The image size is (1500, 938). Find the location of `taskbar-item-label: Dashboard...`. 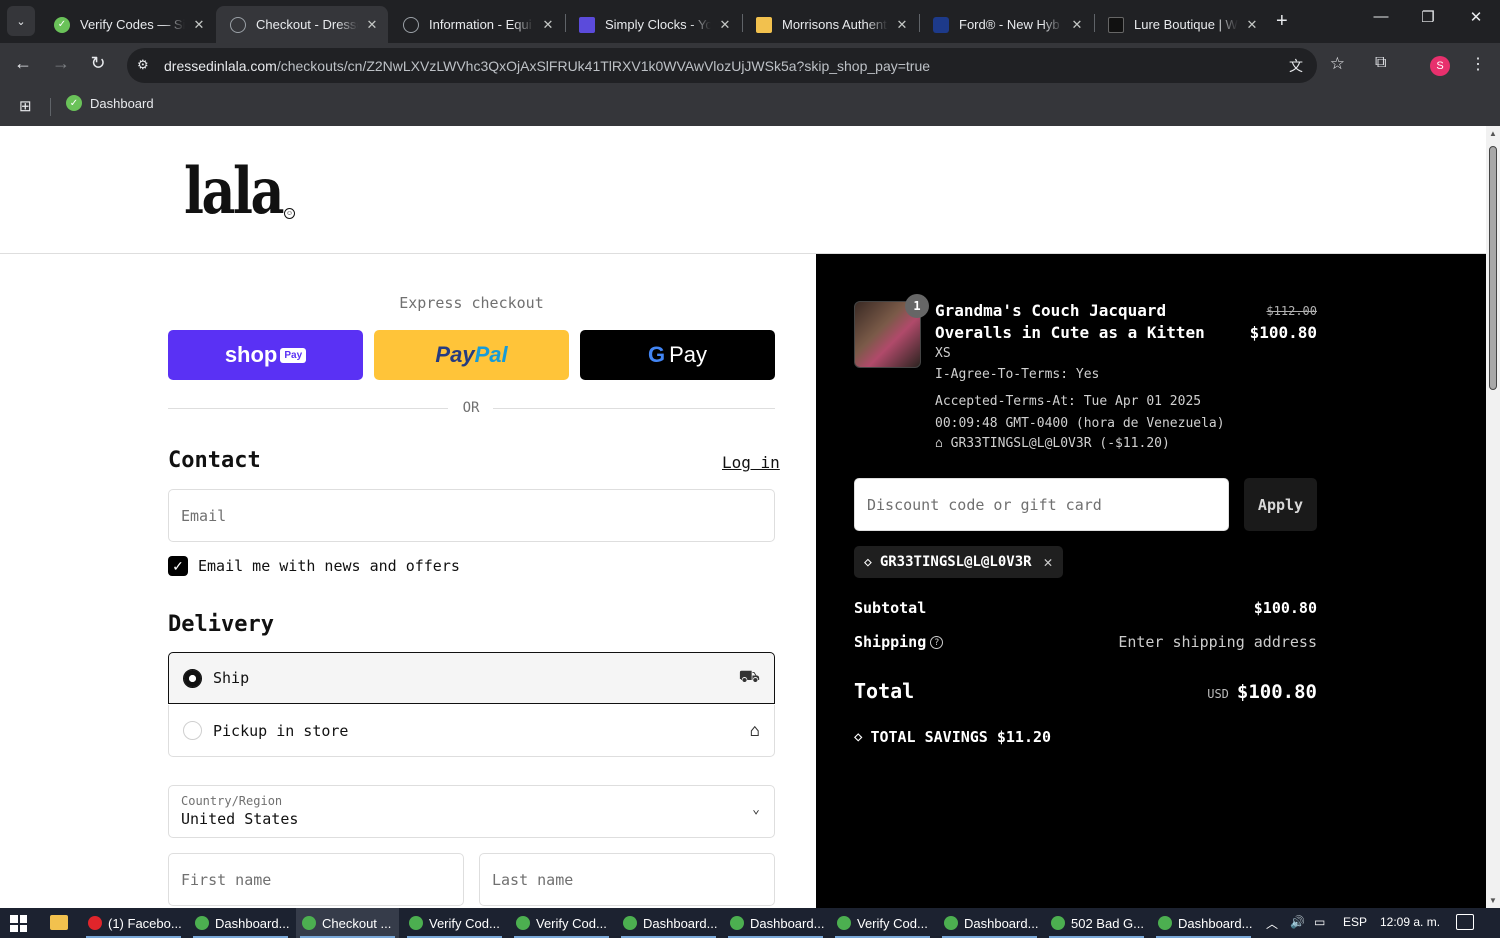

taskbar-item-label: Dashboard... is located at coordinates (252, 923).